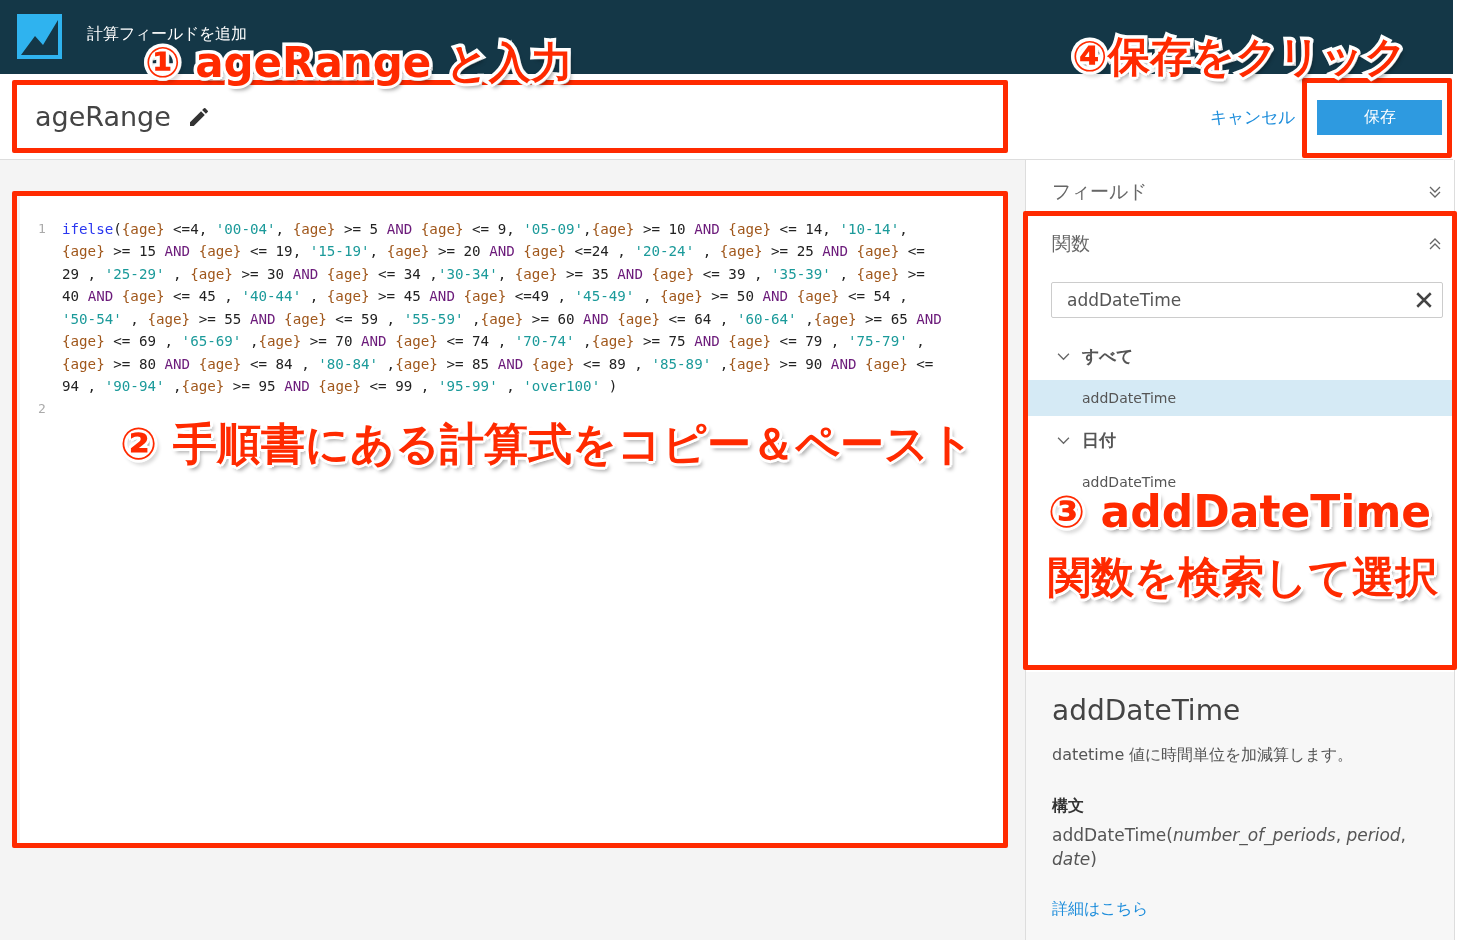 This screenshot has height=940, width=1460. Describe the element at coordinates (1424, 300) in the screenshot. I see `clear-icon` at that location.